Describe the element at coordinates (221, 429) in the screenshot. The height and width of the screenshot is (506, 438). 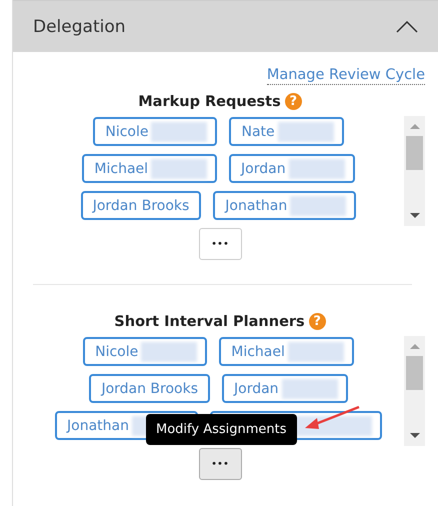
I see `tooltip: Modify Assignments` at that location.